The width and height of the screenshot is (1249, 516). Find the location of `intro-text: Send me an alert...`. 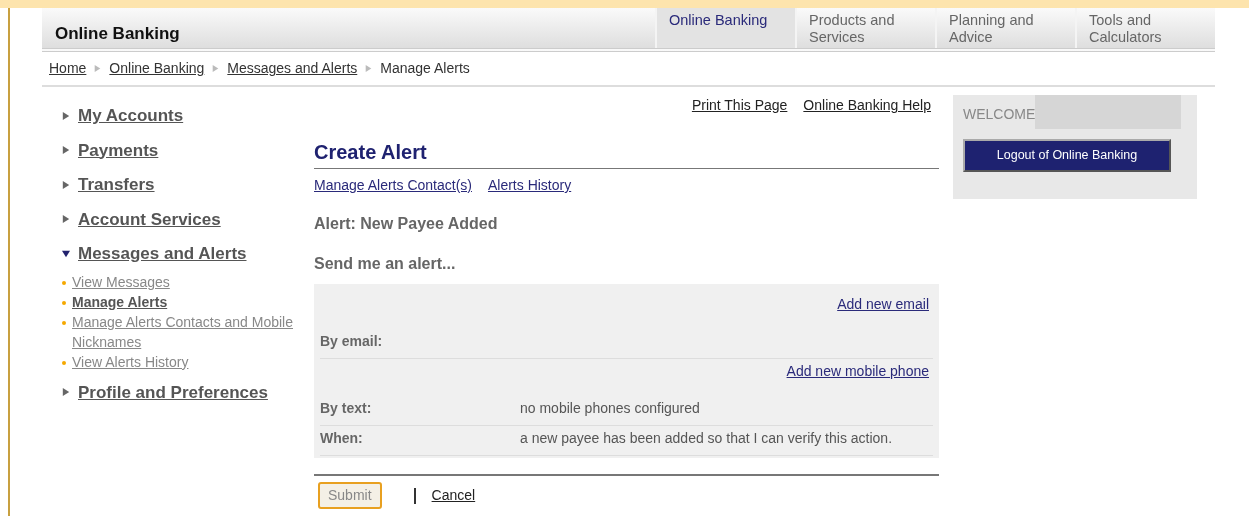

intro-text: Send me an alert... is located at coordinates (385, 264).